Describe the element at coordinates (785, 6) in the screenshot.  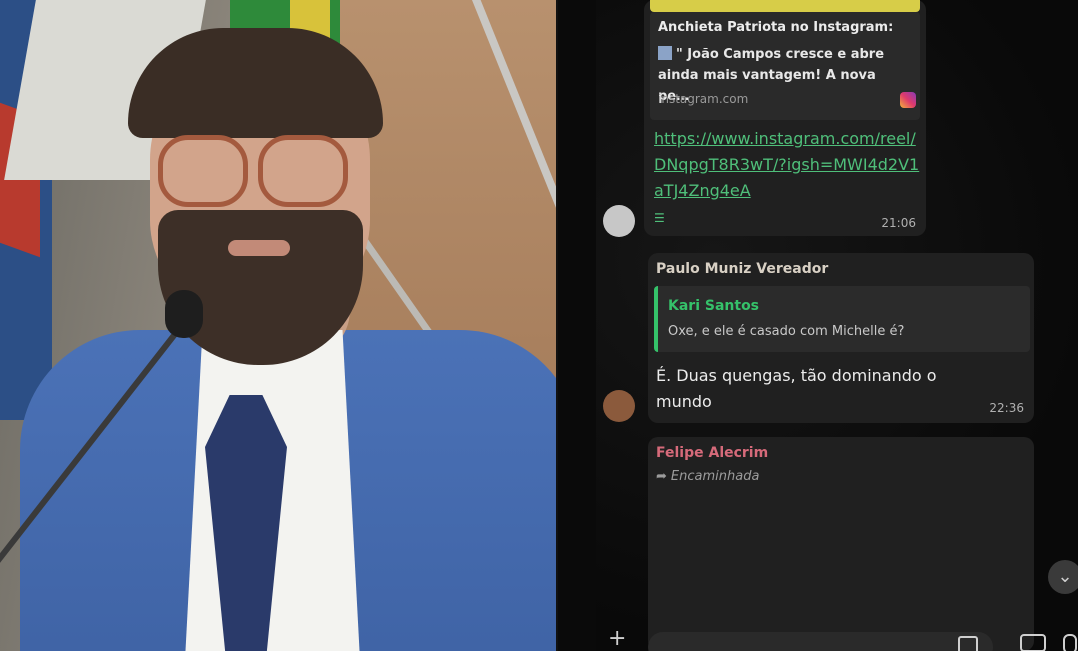
I see `preview-bar` at that location.